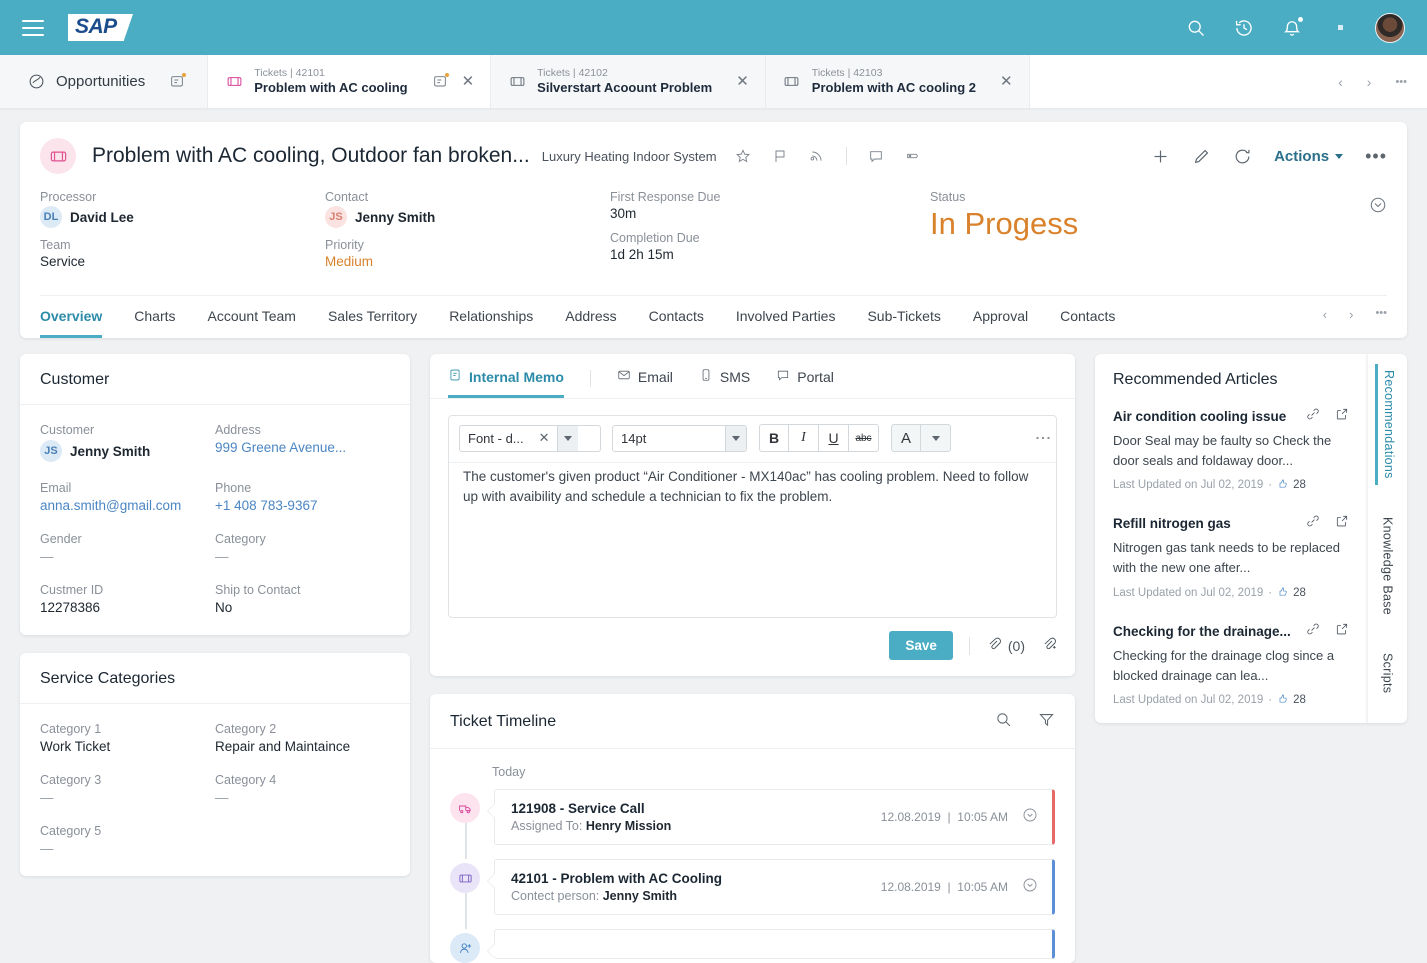 Image resolution: width=1427 pixels, height=963 pixels. I want to click on tab-opportunities: Opportunities, so click(104, 81).